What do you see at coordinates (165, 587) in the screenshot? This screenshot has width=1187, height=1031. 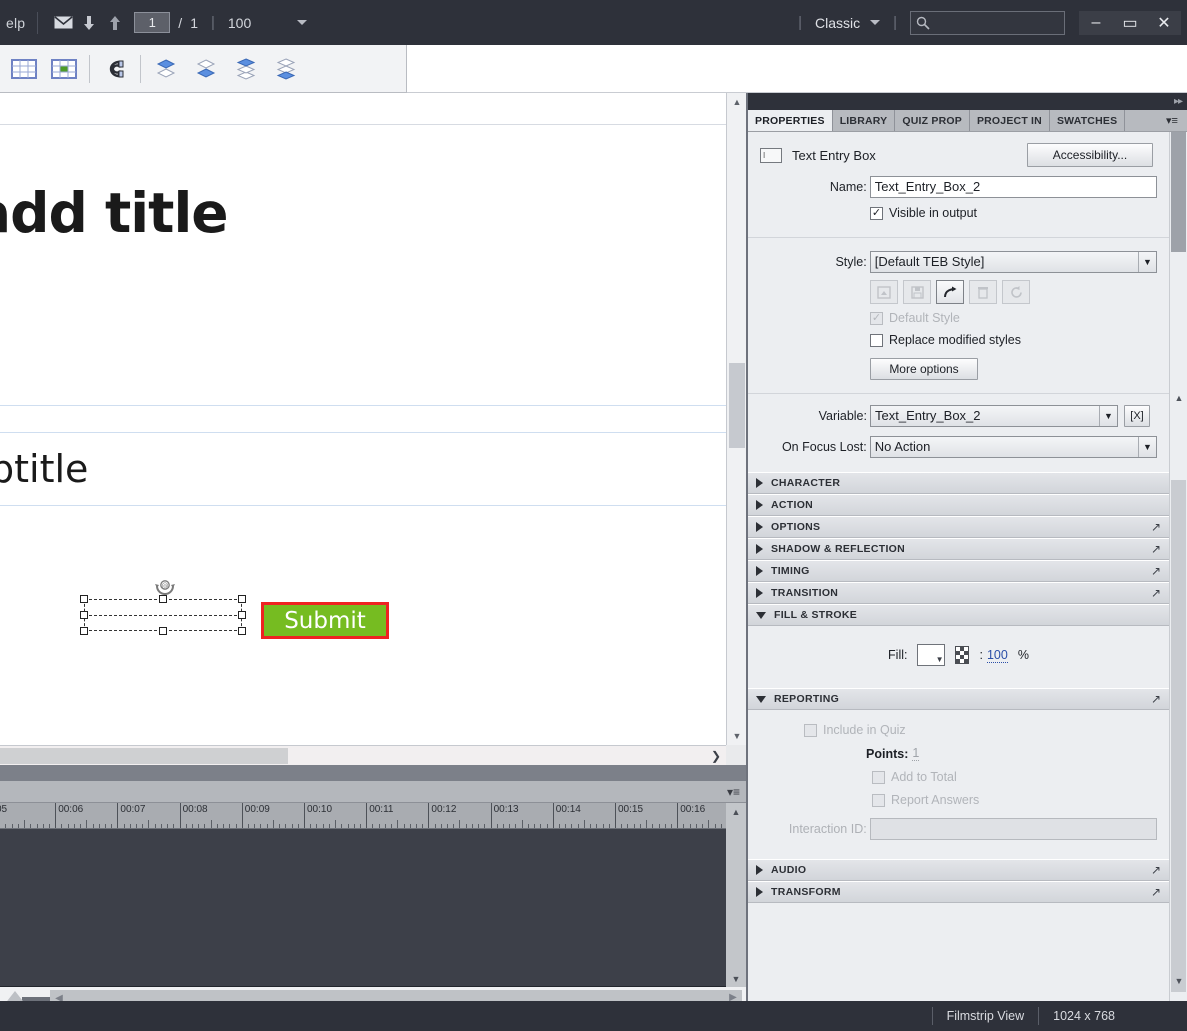 I see `rotate-handle-icon: @` at bounding box center [165, 587].